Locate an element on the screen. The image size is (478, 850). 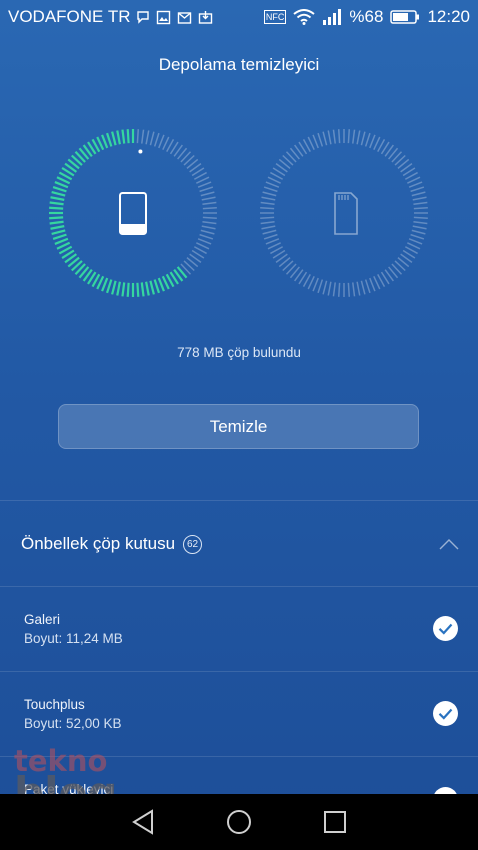
home-icon is located at coordinates (239, 822).